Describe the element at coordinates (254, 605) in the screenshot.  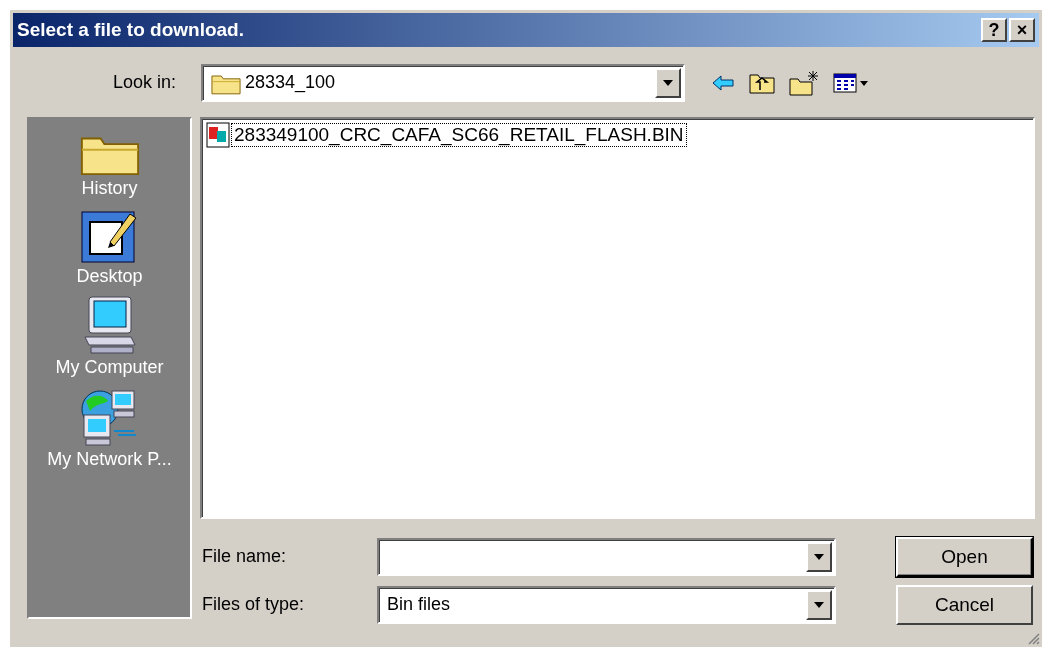
I see `file-type-label: Files of type:` at that location.